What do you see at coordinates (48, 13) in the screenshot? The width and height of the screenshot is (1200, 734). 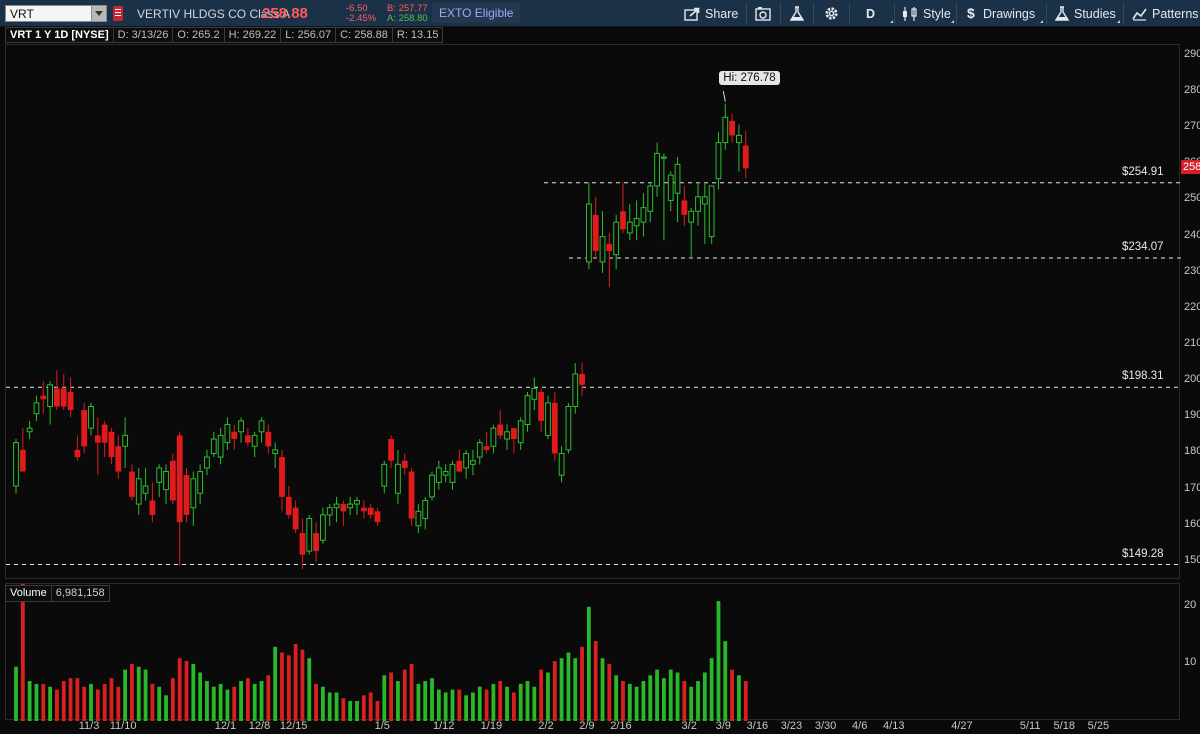 I see `symbol-input` at bounding box center [48, 13].